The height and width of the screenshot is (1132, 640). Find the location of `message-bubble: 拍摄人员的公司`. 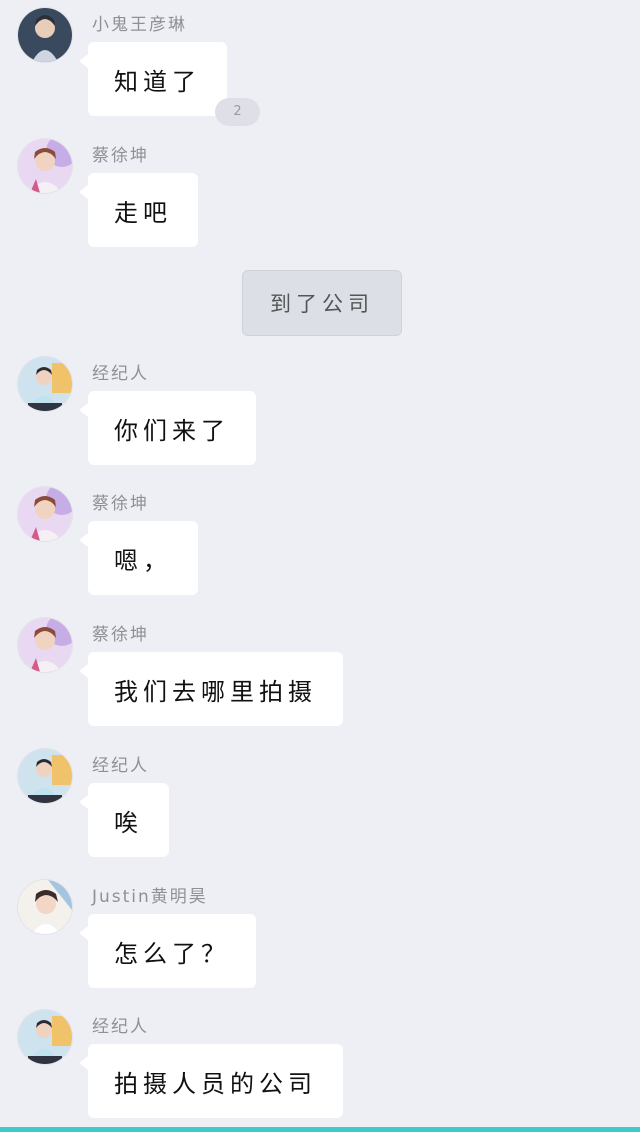

message-bubble: 拍摄人员的公司 is located at coordinates (211, 1081).